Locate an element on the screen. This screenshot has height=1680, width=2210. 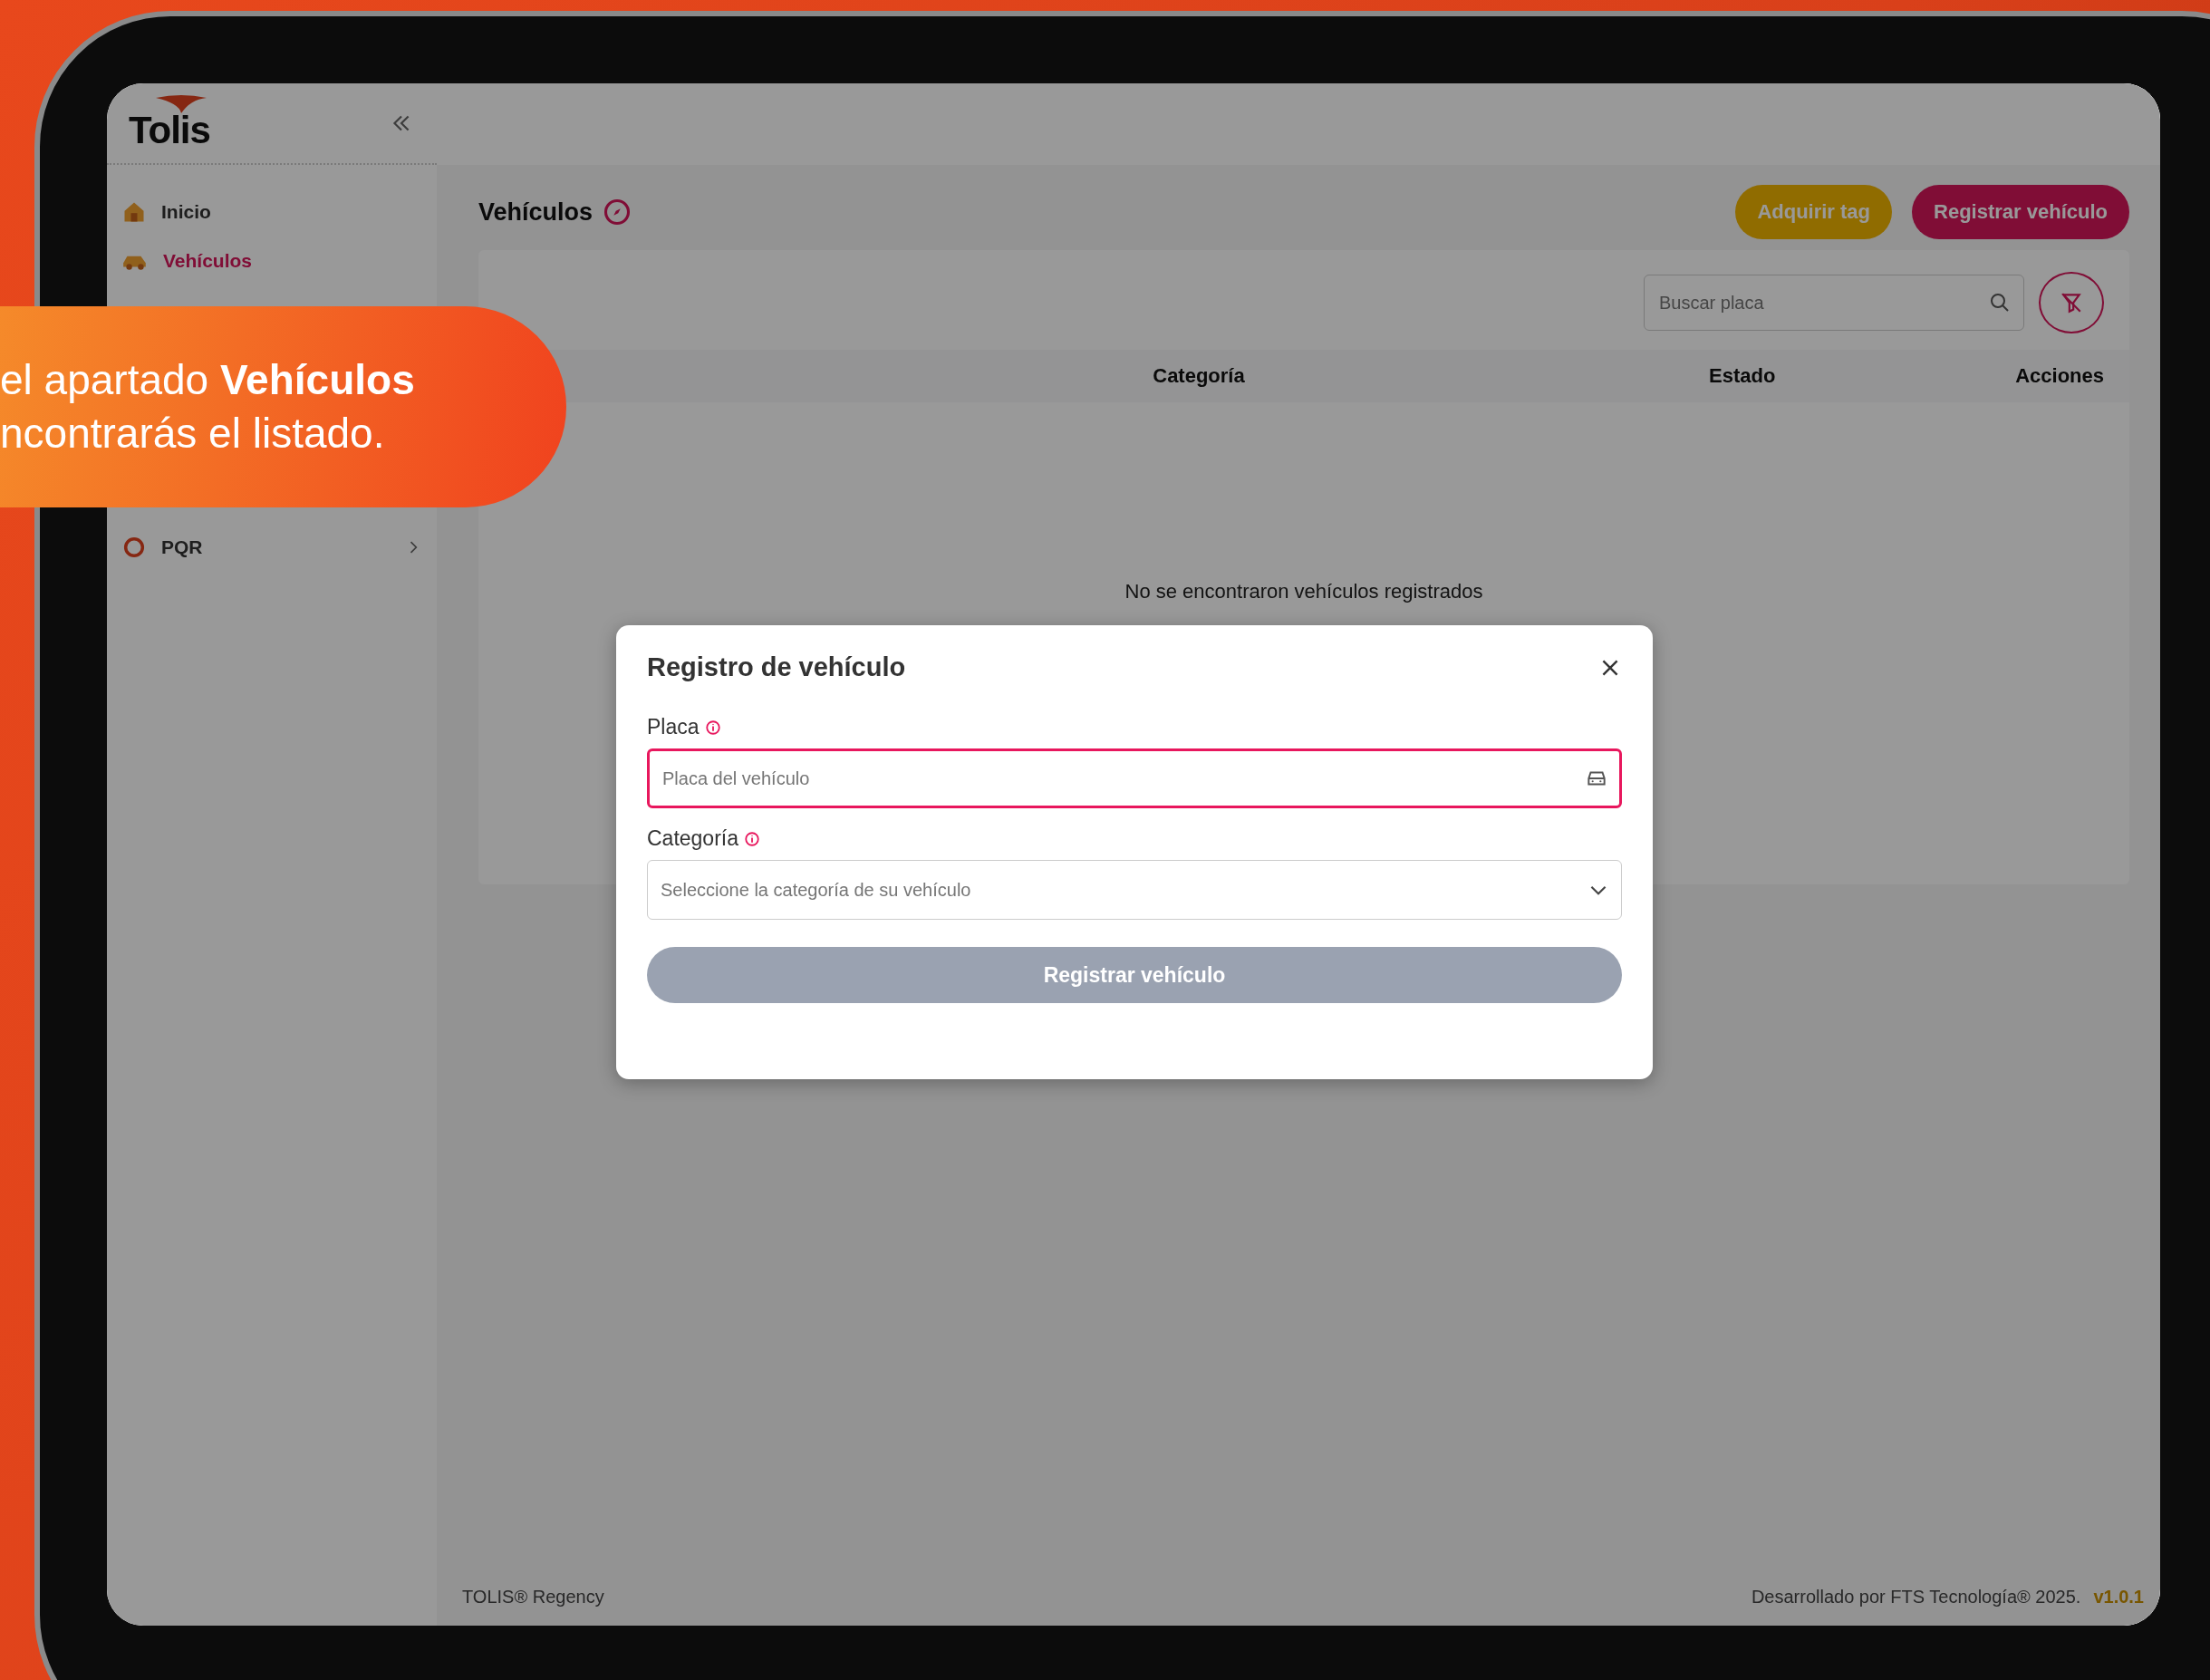
search-field: Buscar placa is located at coordinates (1834, 303).